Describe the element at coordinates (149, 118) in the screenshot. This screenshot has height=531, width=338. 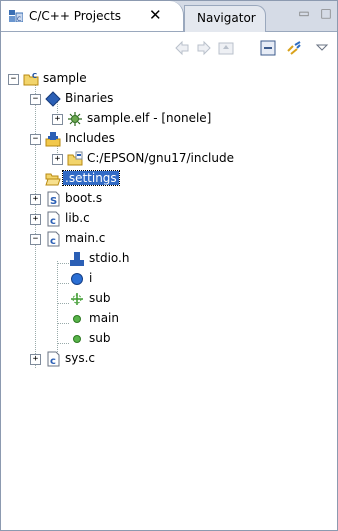
I see `tree-item-label: sample.elf - [nonele]` at that location.